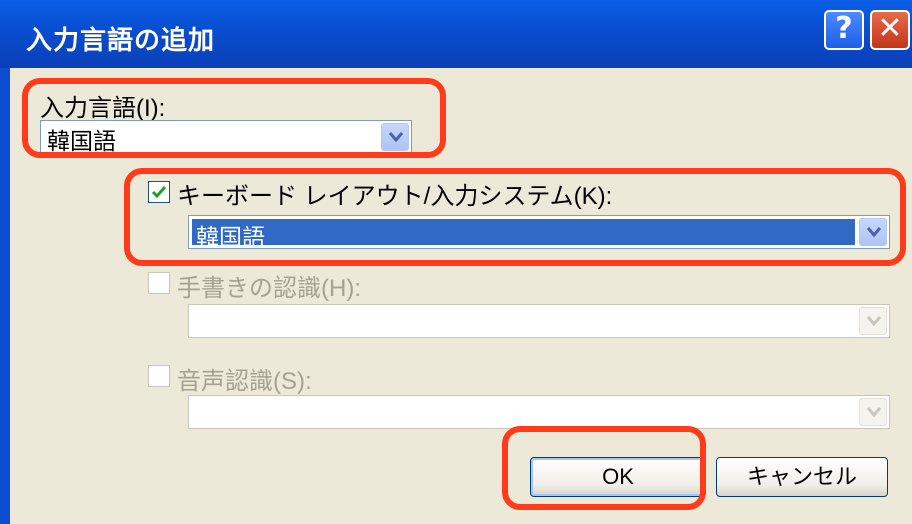 This screenshot has height=524, width=912. I want to click on input-language-select: 韓国語, so click(226, 137).